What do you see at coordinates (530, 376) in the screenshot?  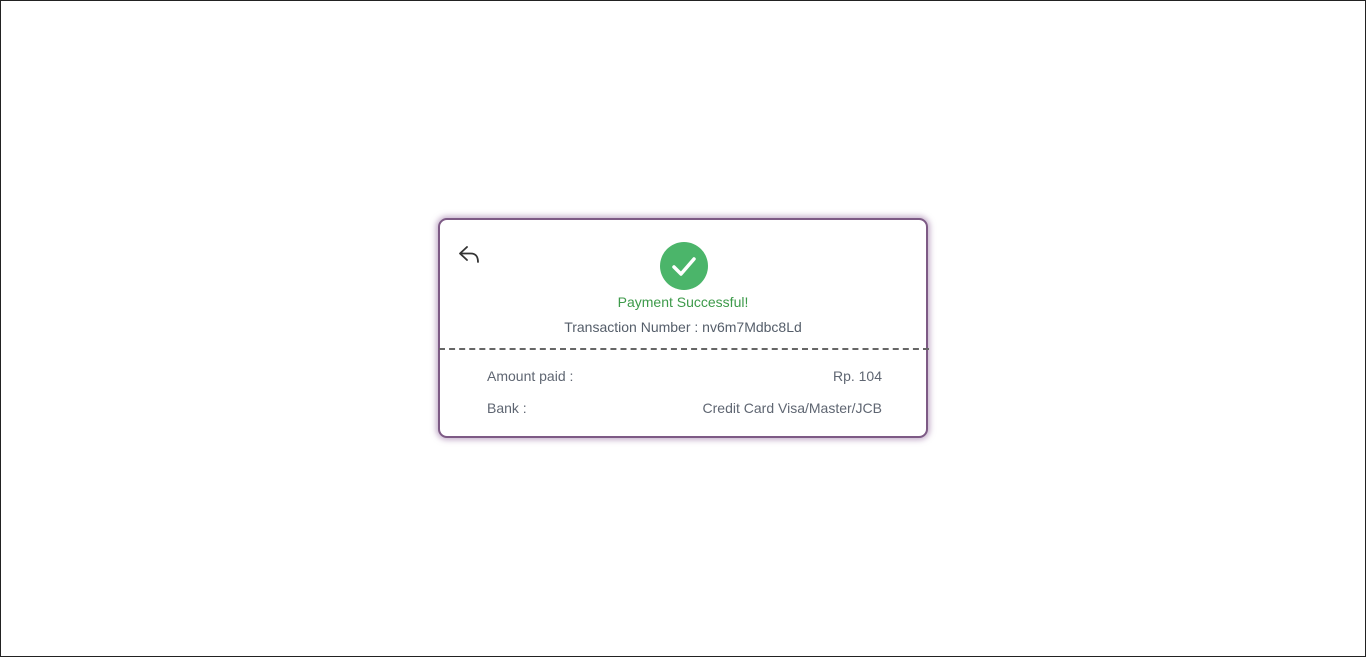 I see `amount-label: Amount paid :` at bounding box center [530, 376].